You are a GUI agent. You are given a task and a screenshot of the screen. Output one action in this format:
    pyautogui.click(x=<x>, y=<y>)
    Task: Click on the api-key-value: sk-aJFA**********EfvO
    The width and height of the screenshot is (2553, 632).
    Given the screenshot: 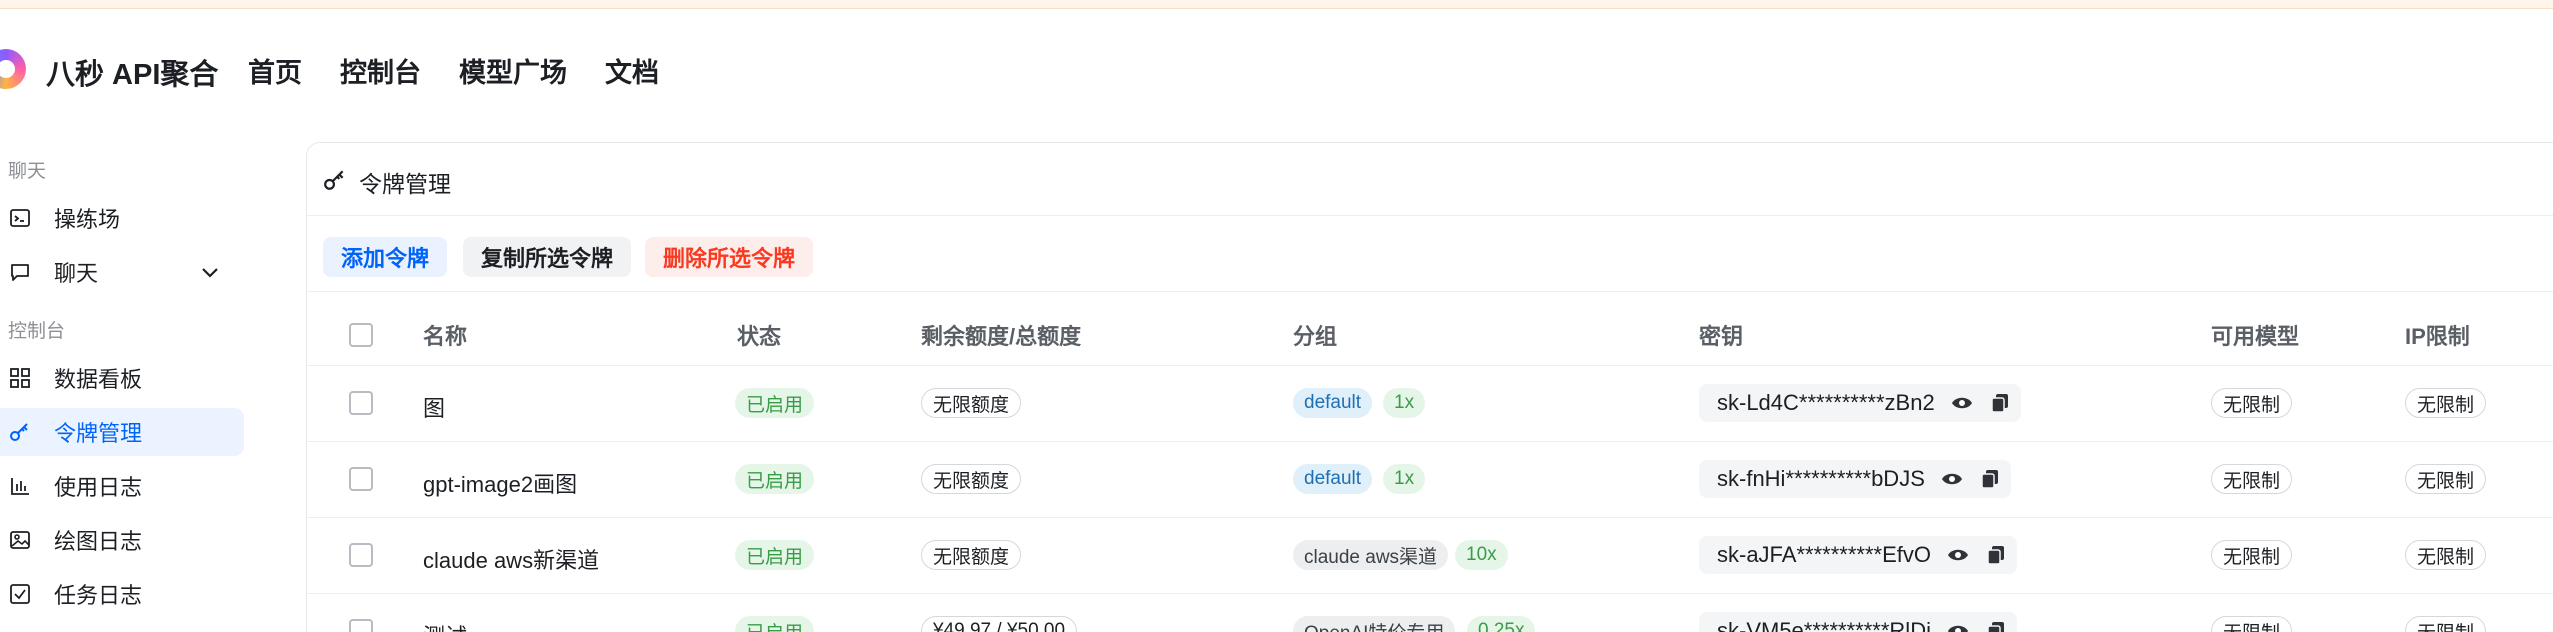 What is the action you would take?
    pyautogui.click(x=1824, y=554)
    